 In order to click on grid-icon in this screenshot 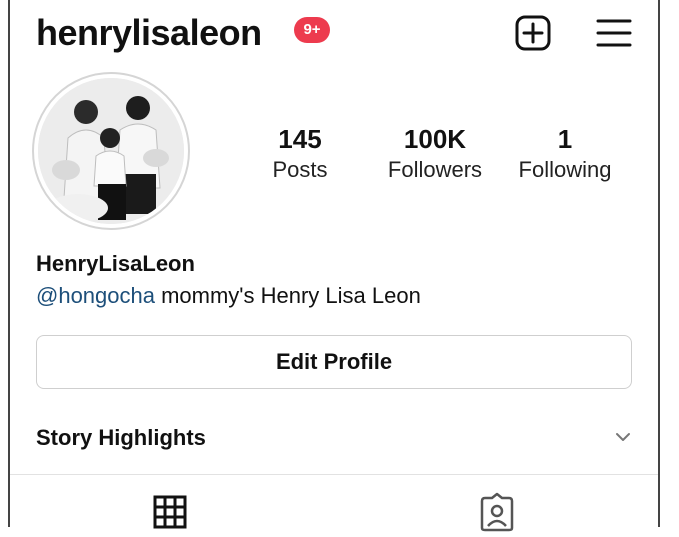, I will do `click(170, 512)`.